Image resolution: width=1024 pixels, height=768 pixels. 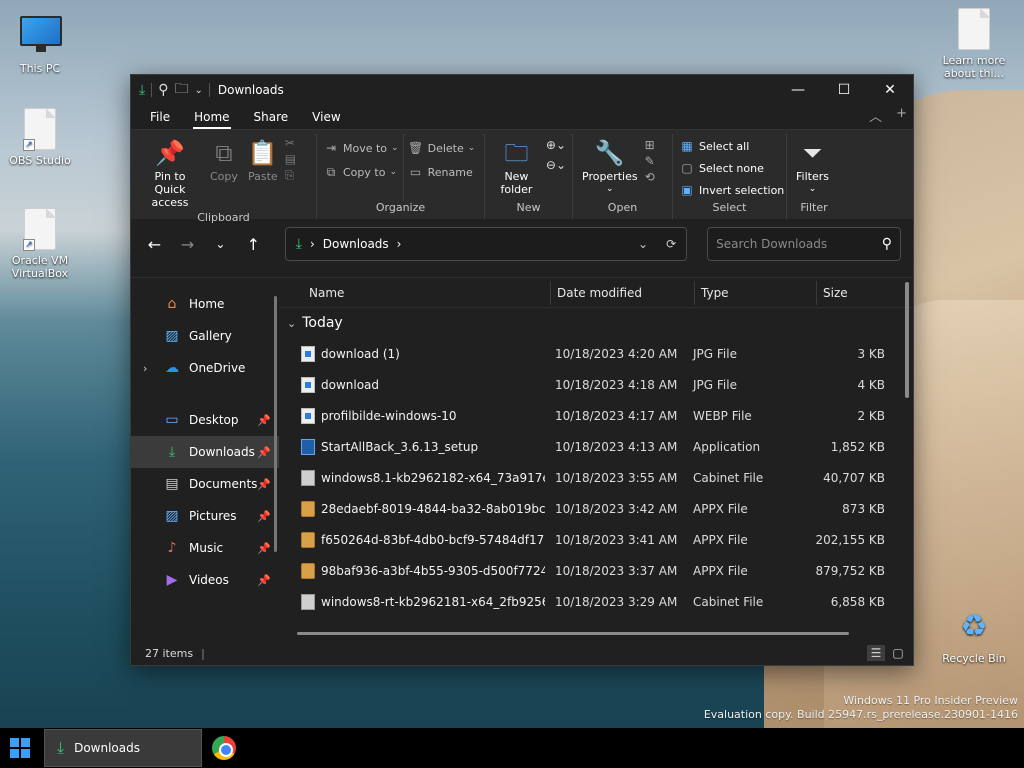 What do you see at coordinates (650, 161) in the screenshot?
I see `edit-icon: ✎` at bounding box center [650, 161].